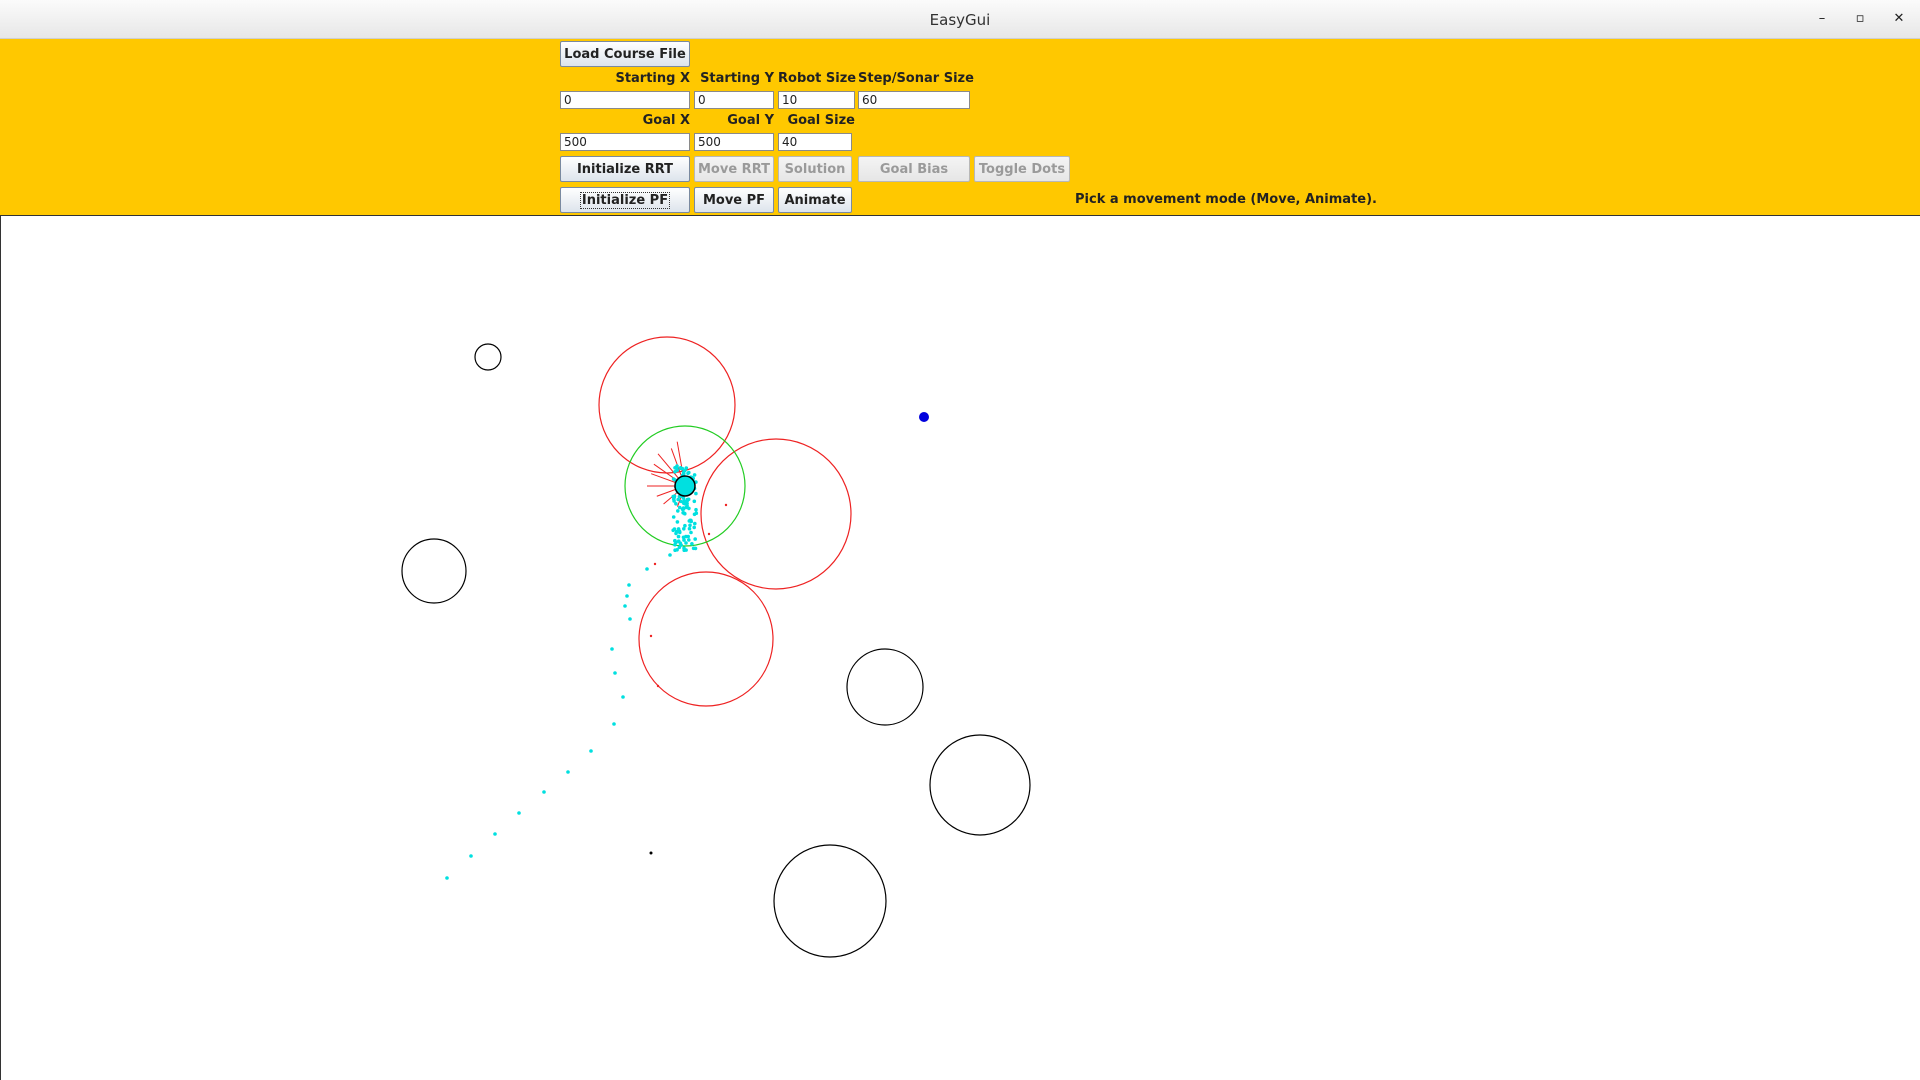 The height and width of the screenshot is (1080, 1920). What do you see at coordinates (734, 100) in the screenshot?
I see `starting-y-field` at bounding box center [734, 100].